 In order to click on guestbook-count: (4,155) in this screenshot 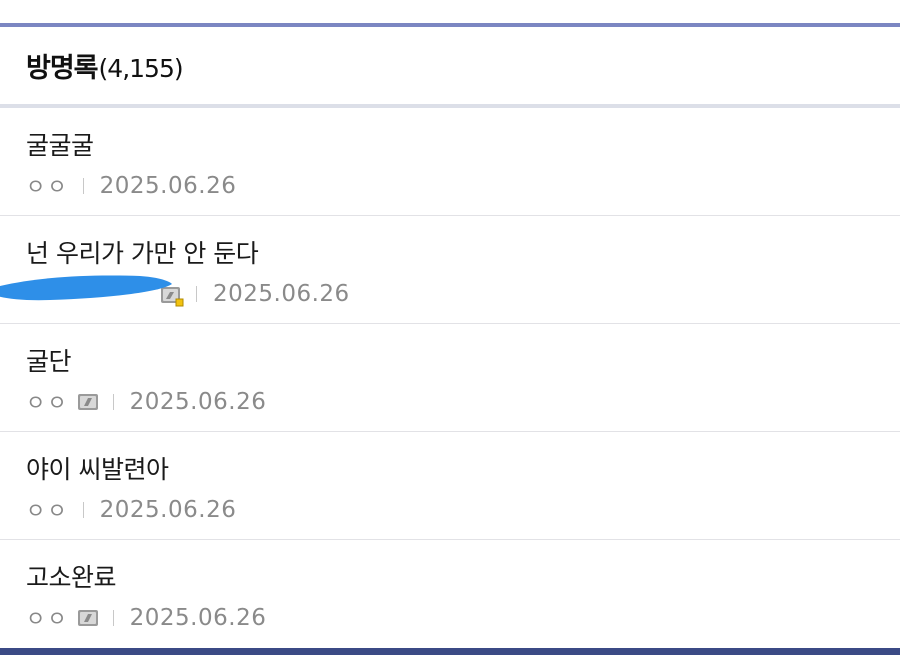, I will do `click(141, 68)`.